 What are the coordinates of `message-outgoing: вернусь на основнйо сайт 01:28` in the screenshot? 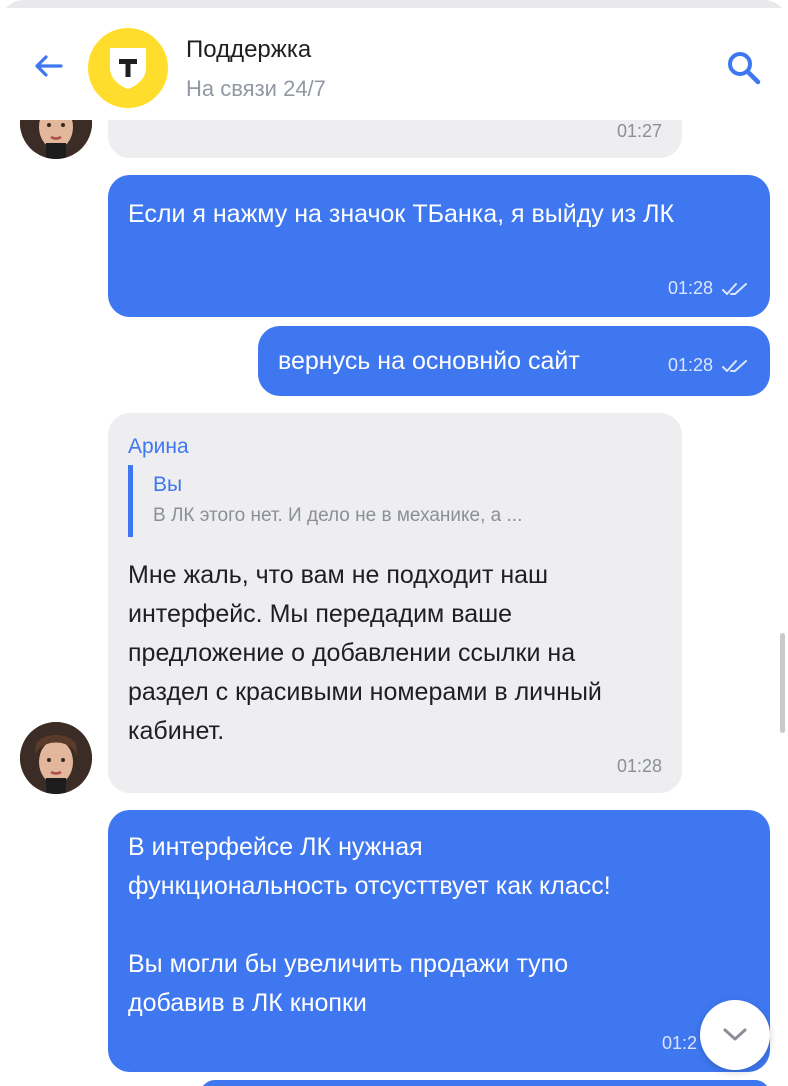 It's located at (514, 361).